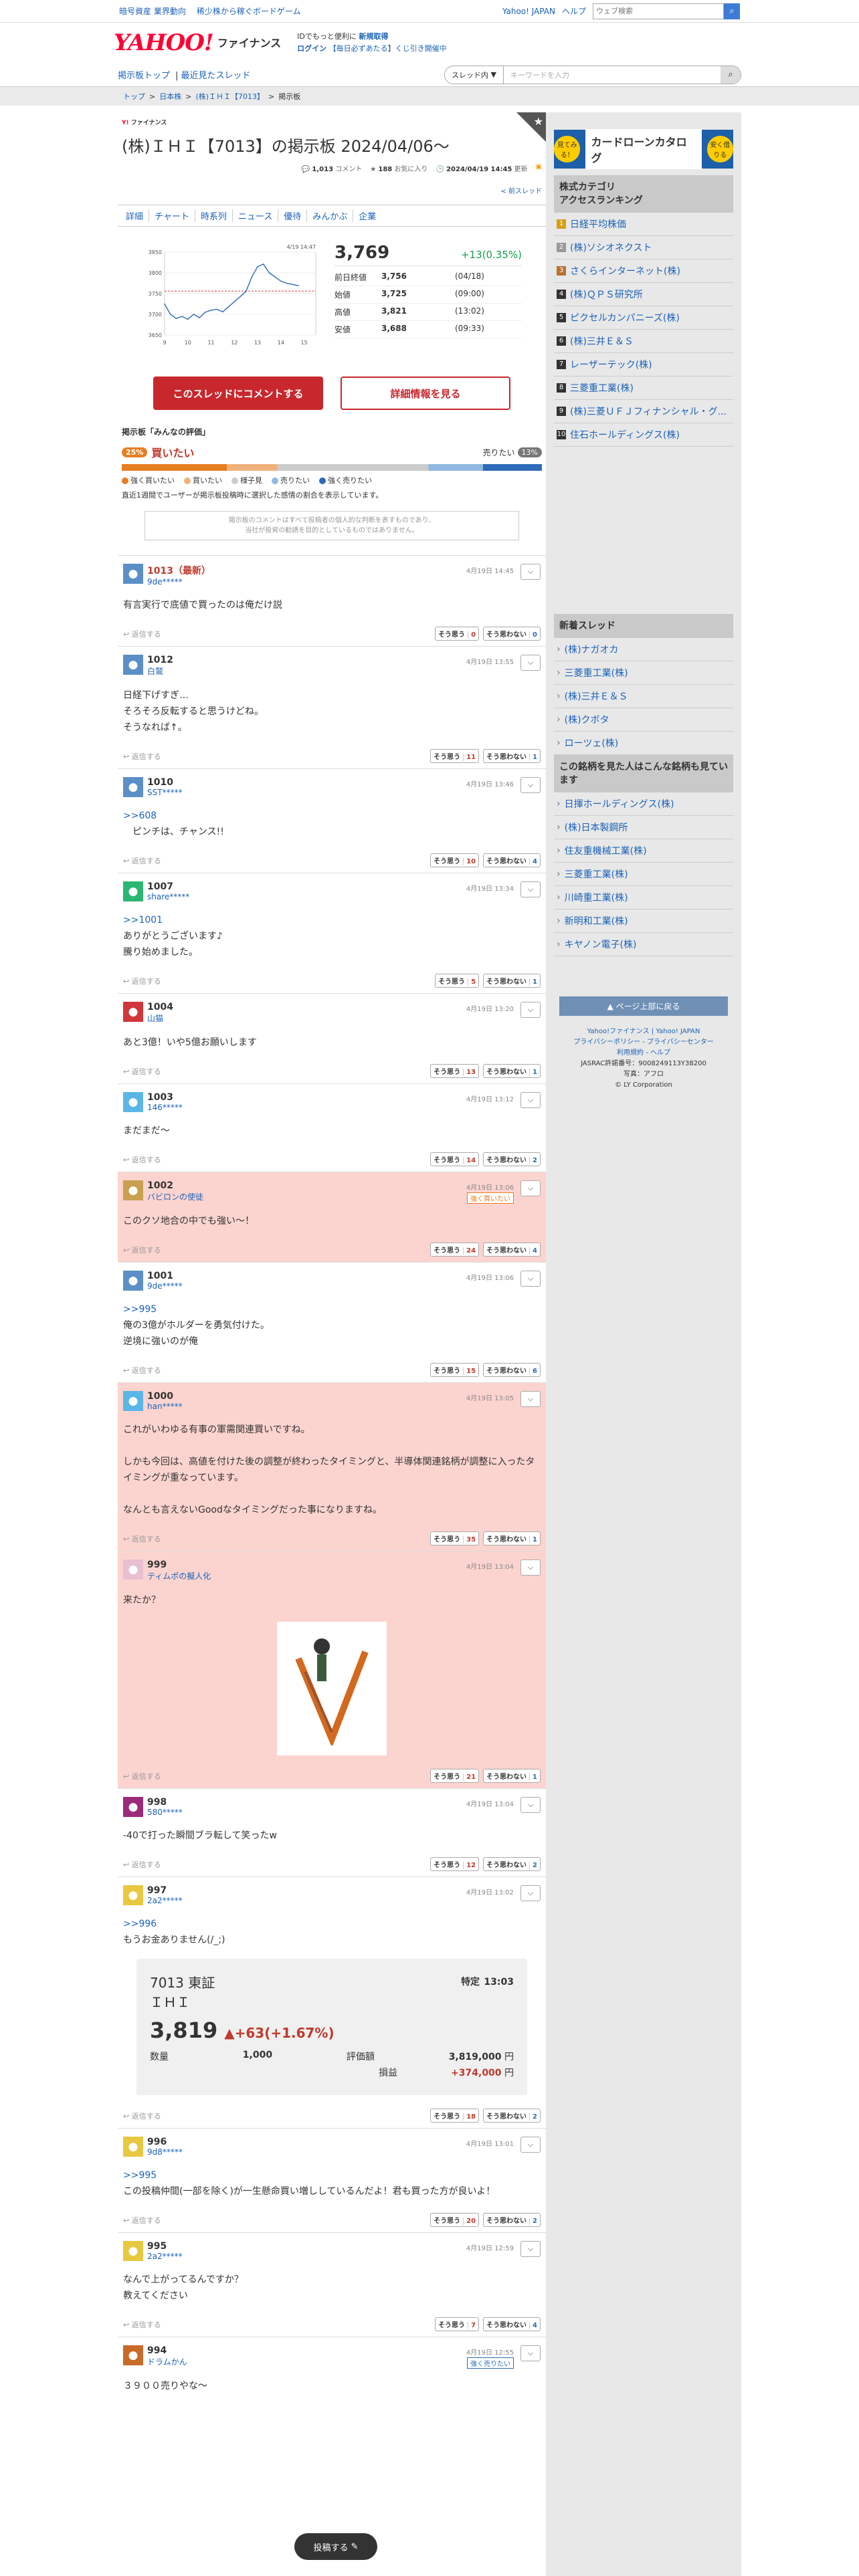 The image size is (859, 2576). Describe the element at coordinates (455, 1250) in the screenshot. I see `agree-button: そう思う 24` at that location.